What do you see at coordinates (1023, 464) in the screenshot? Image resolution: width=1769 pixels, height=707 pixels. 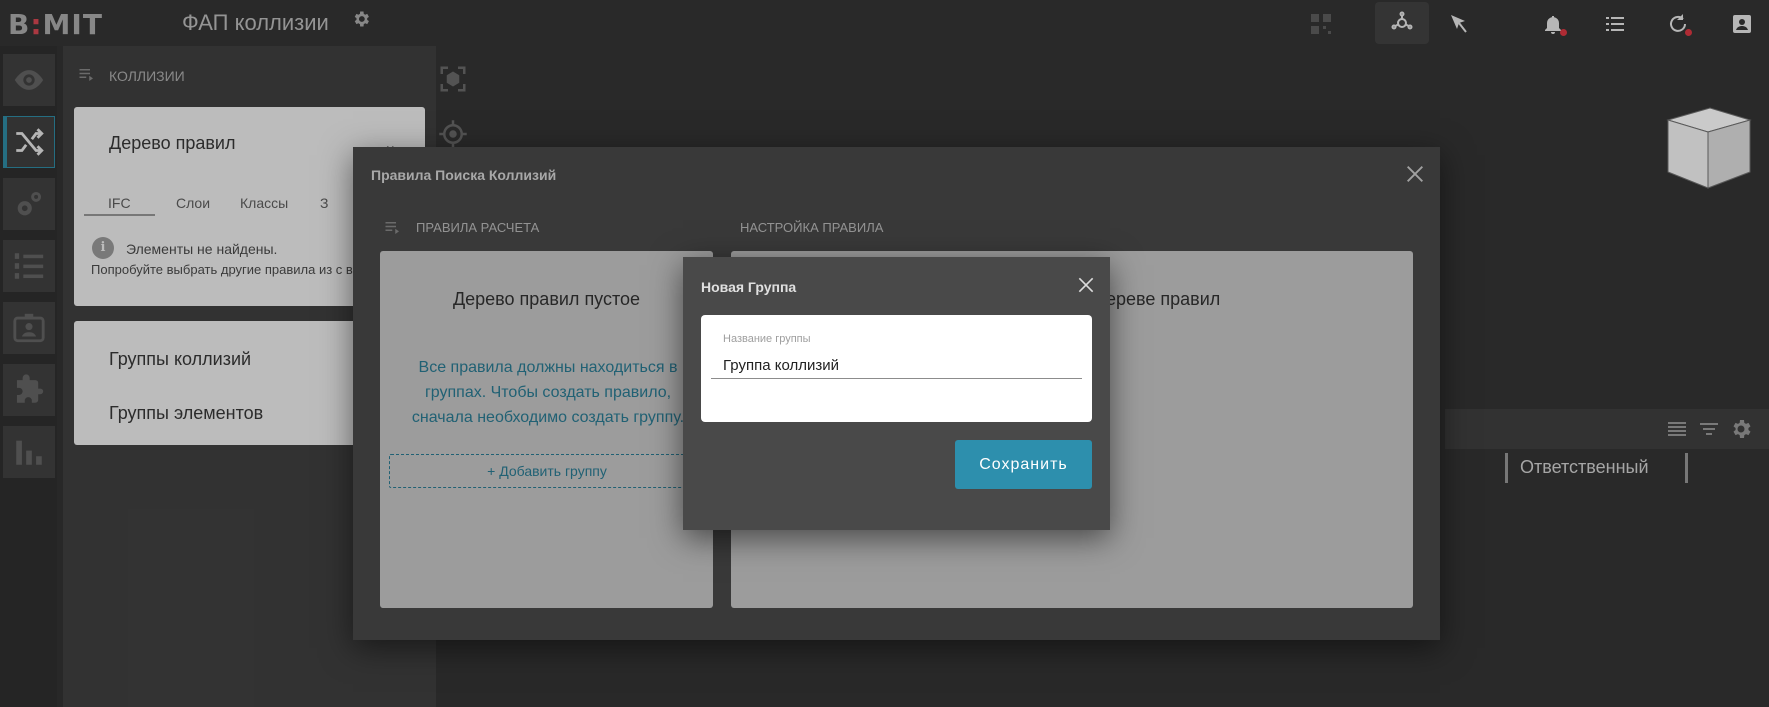 I see `save-button: Сохранить` at bounding box center [1023, 464].